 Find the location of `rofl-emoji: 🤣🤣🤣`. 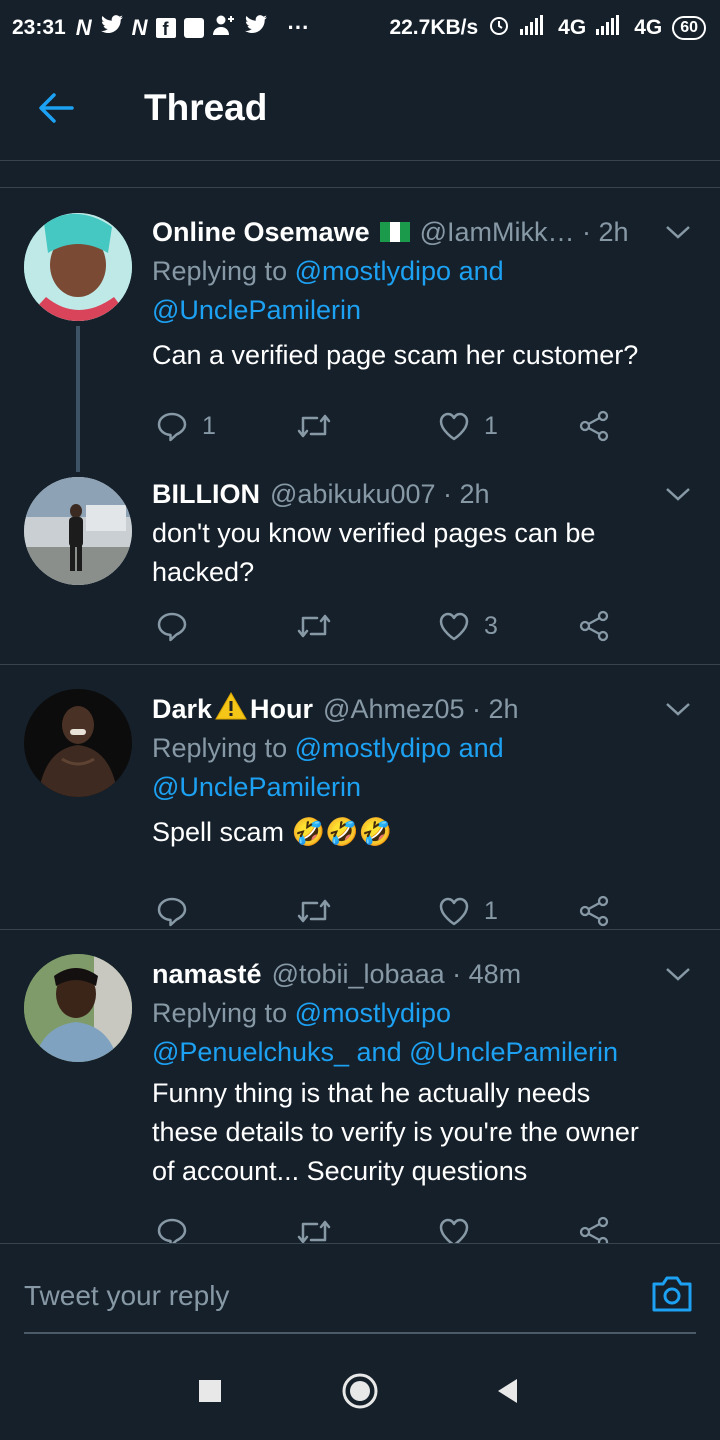

rofl-emoji: 🤣🤣🤣 is located at coordinates (342, 832).